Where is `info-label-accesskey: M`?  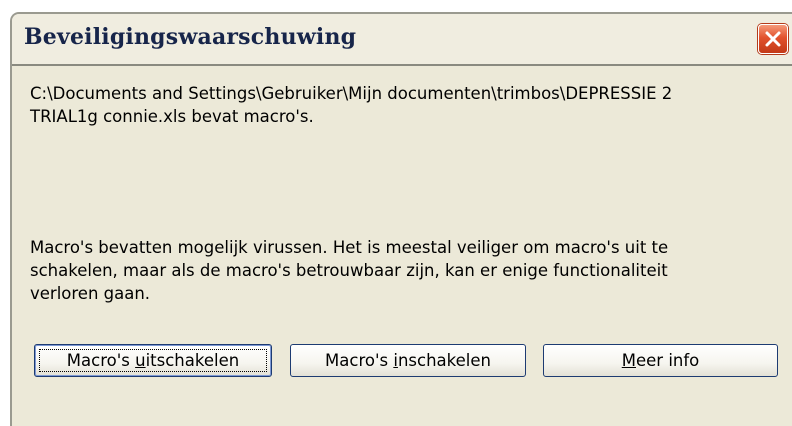 info-label-accesskey: M is located at coordinates (628, 360).